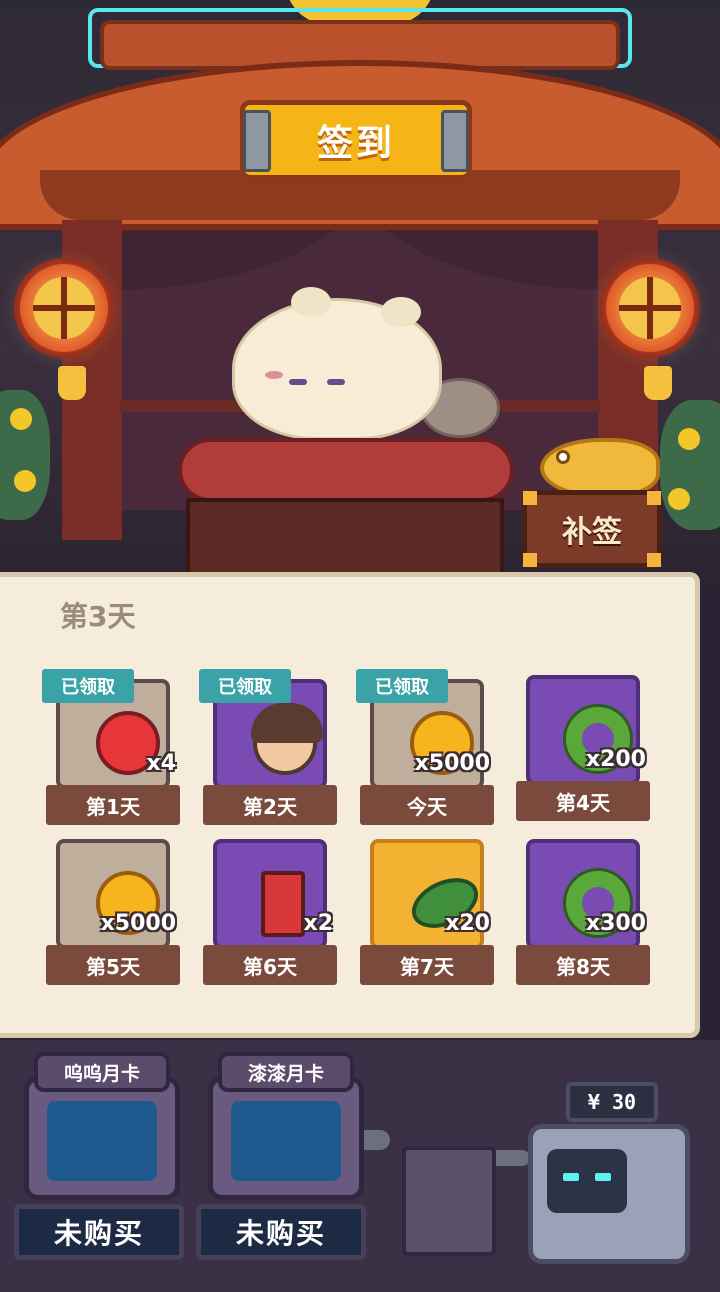  I want to click on reward-quantity: x300, so click(615, 923).